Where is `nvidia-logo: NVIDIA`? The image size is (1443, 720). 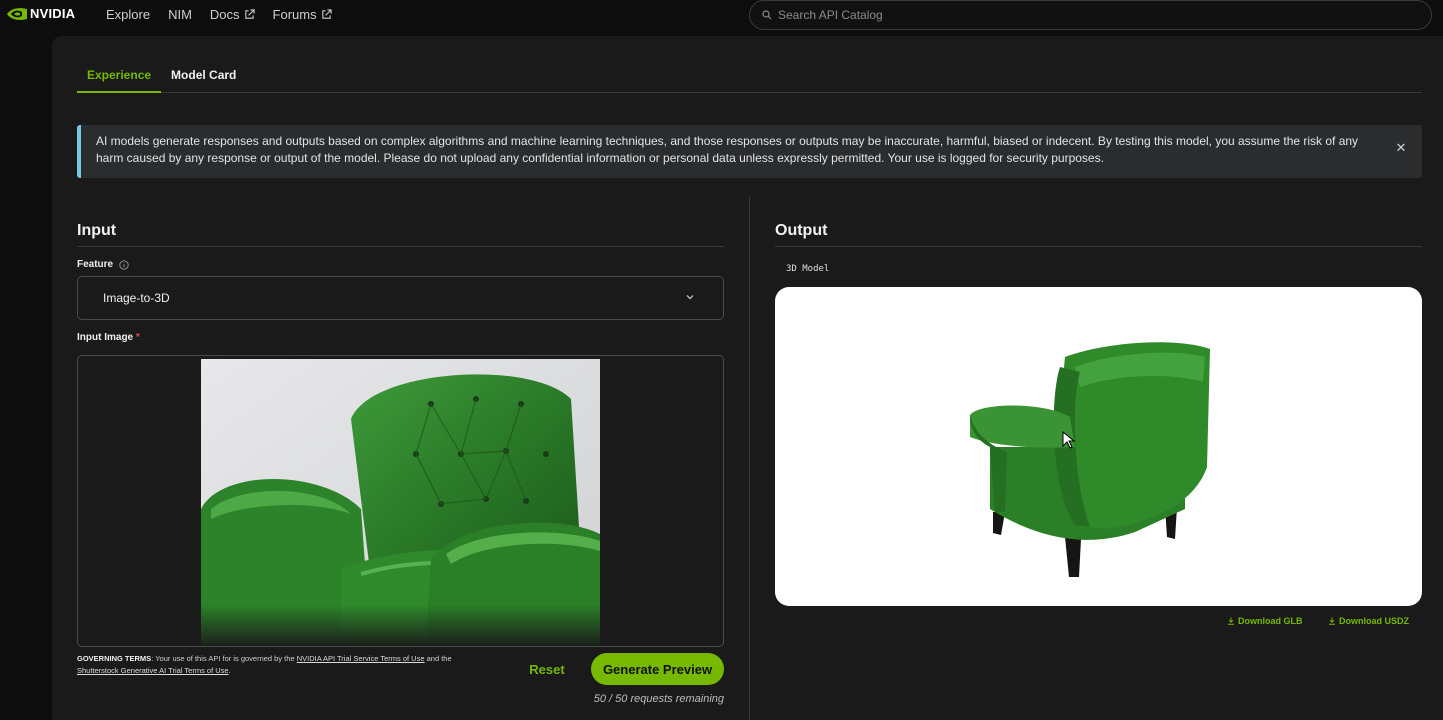 nvidia-logo: NVIDIA is located at coordinates (41, 13).